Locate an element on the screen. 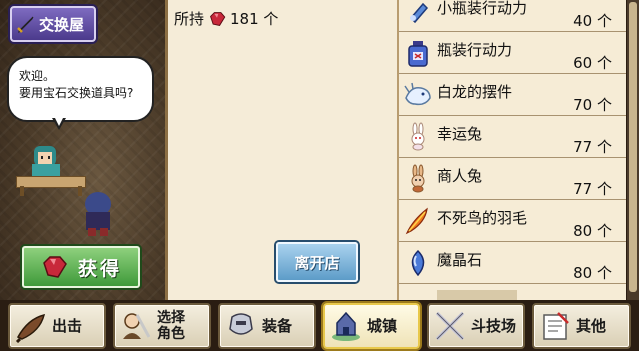  shop-table is located at coordinates (51, 182).